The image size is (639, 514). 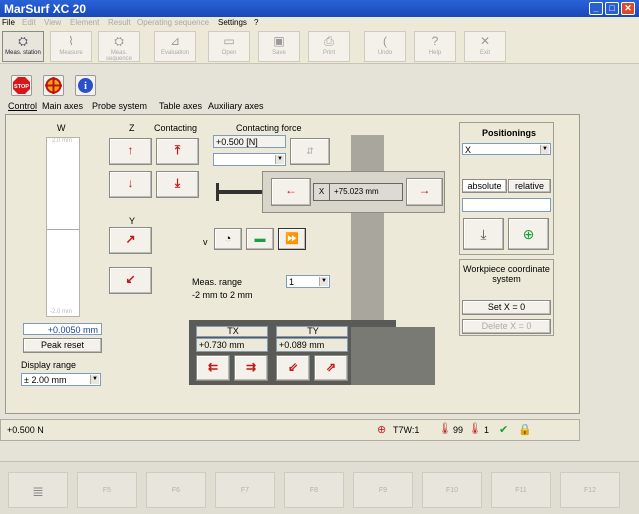 I want to click on arrow-right-icon: →, so click(x=424, y=190).